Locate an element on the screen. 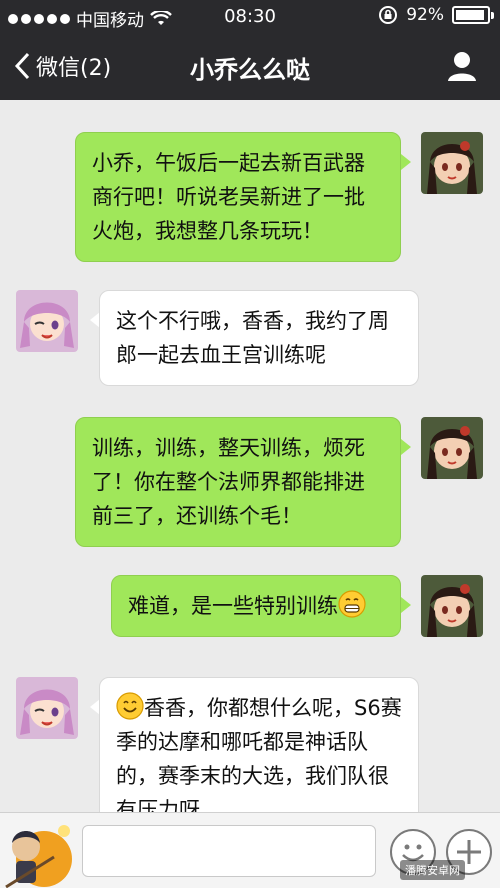  message-bubble: 难道，是一些特别训练 is located at coordinates (256, 606).